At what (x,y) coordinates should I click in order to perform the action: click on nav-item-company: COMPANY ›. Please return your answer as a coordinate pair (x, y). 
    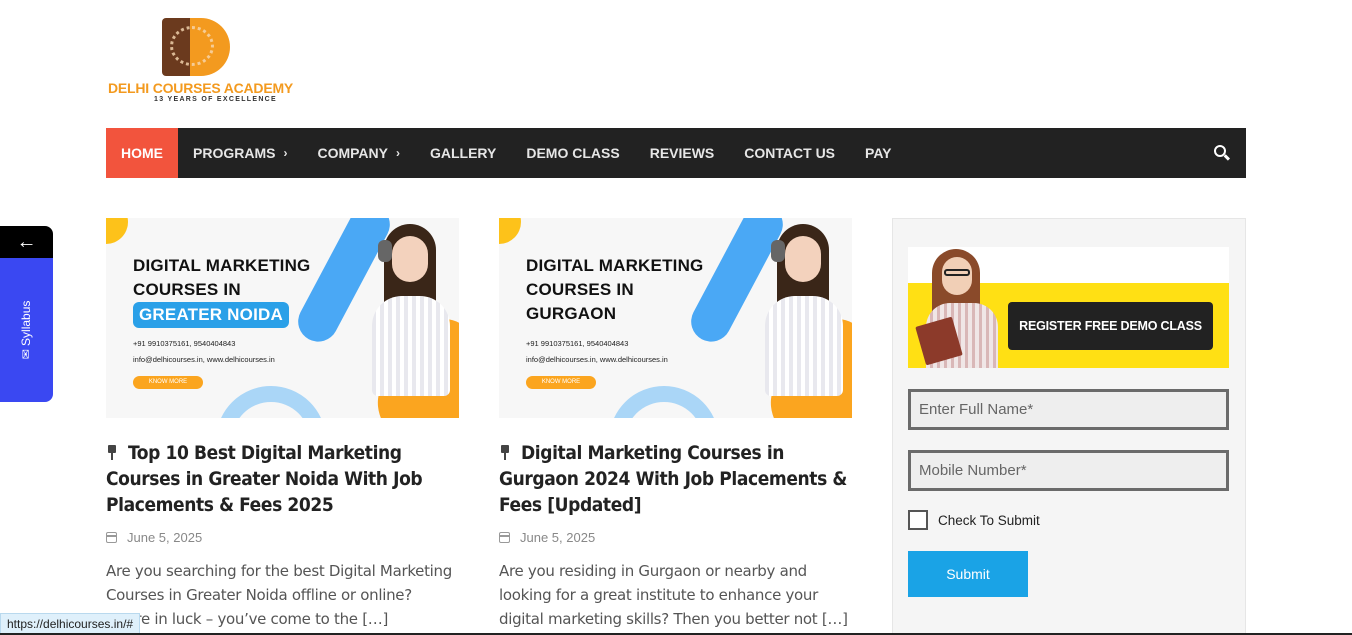
    Looking at the image, I should click on (358, 153).